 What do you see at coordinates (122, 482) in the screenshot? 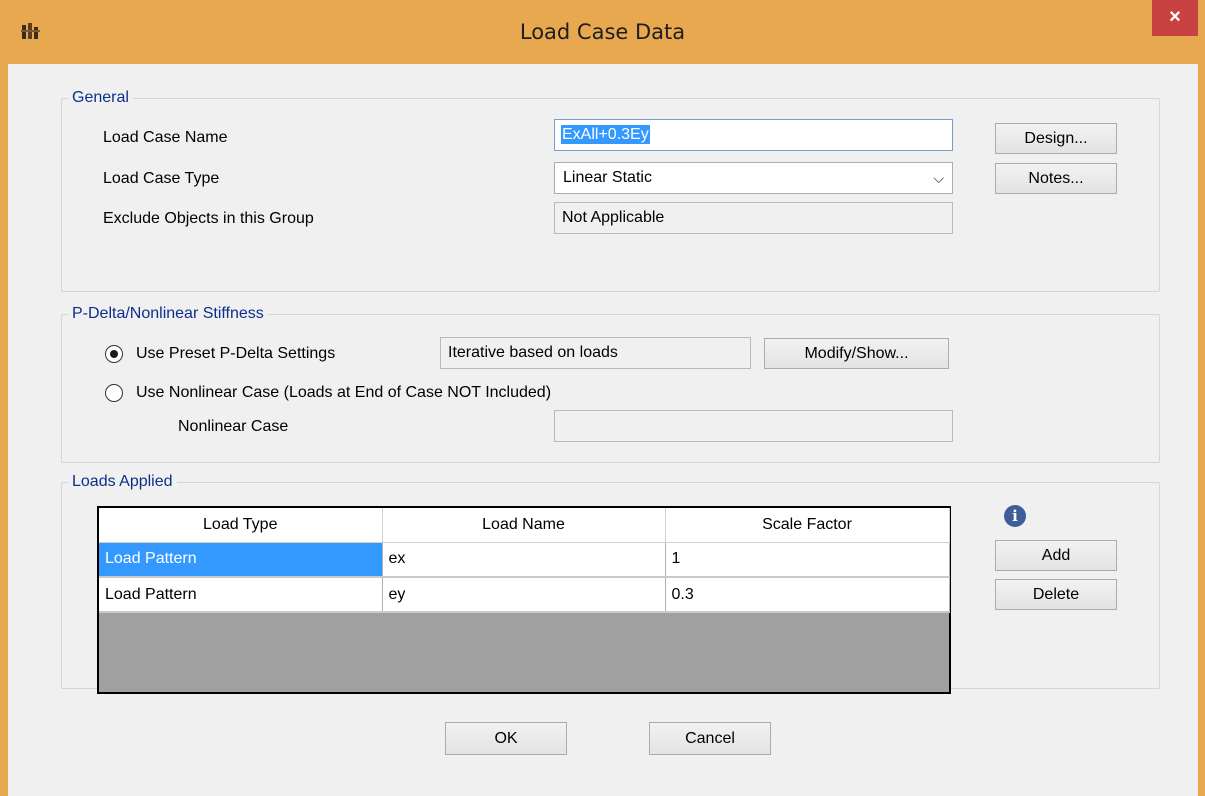
I see `loads-applied-group-title: Loads Applied` at bounding box center [122, 482].